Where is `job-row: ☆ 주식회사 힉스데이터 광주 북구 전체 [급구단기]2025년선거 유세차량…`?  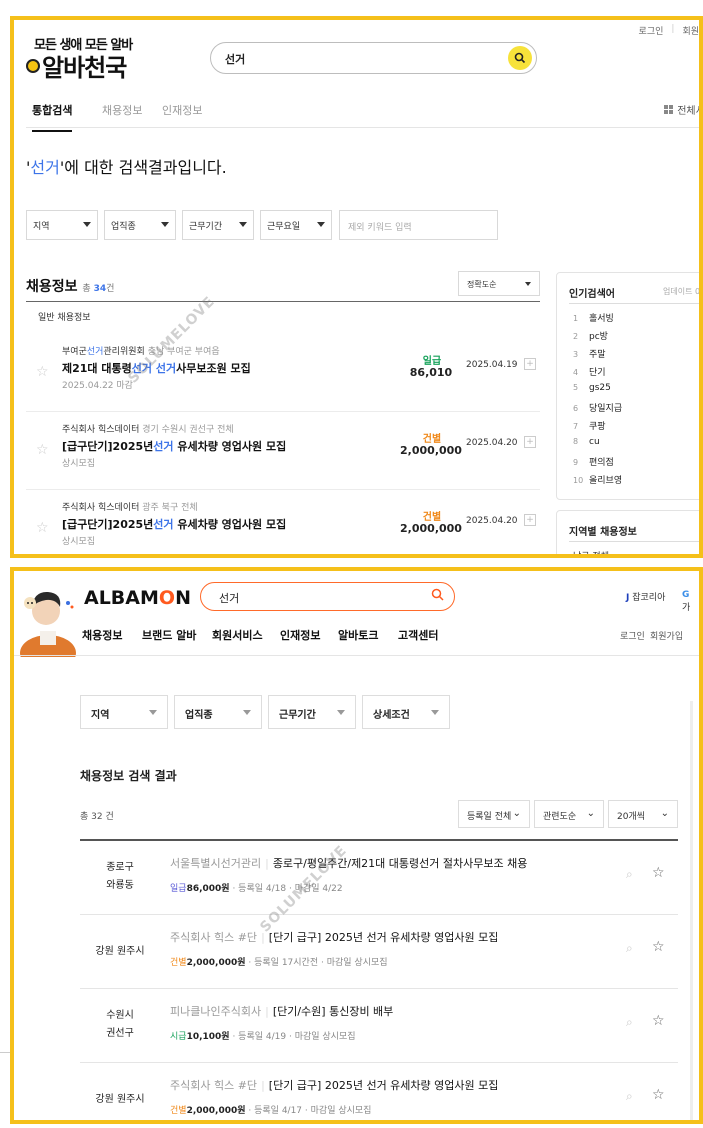
job-row: ☆ 주식회사 힉스데이터 광주 북구 전체 [급구단기]2025년선거 유세차량… is located at coordinates (283, 522).